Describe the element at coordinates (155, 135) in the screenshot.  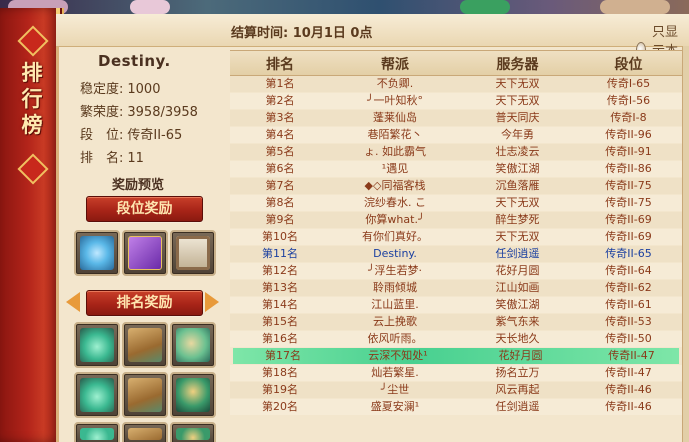
I see `stat-value: 传奇II-65` at that location.